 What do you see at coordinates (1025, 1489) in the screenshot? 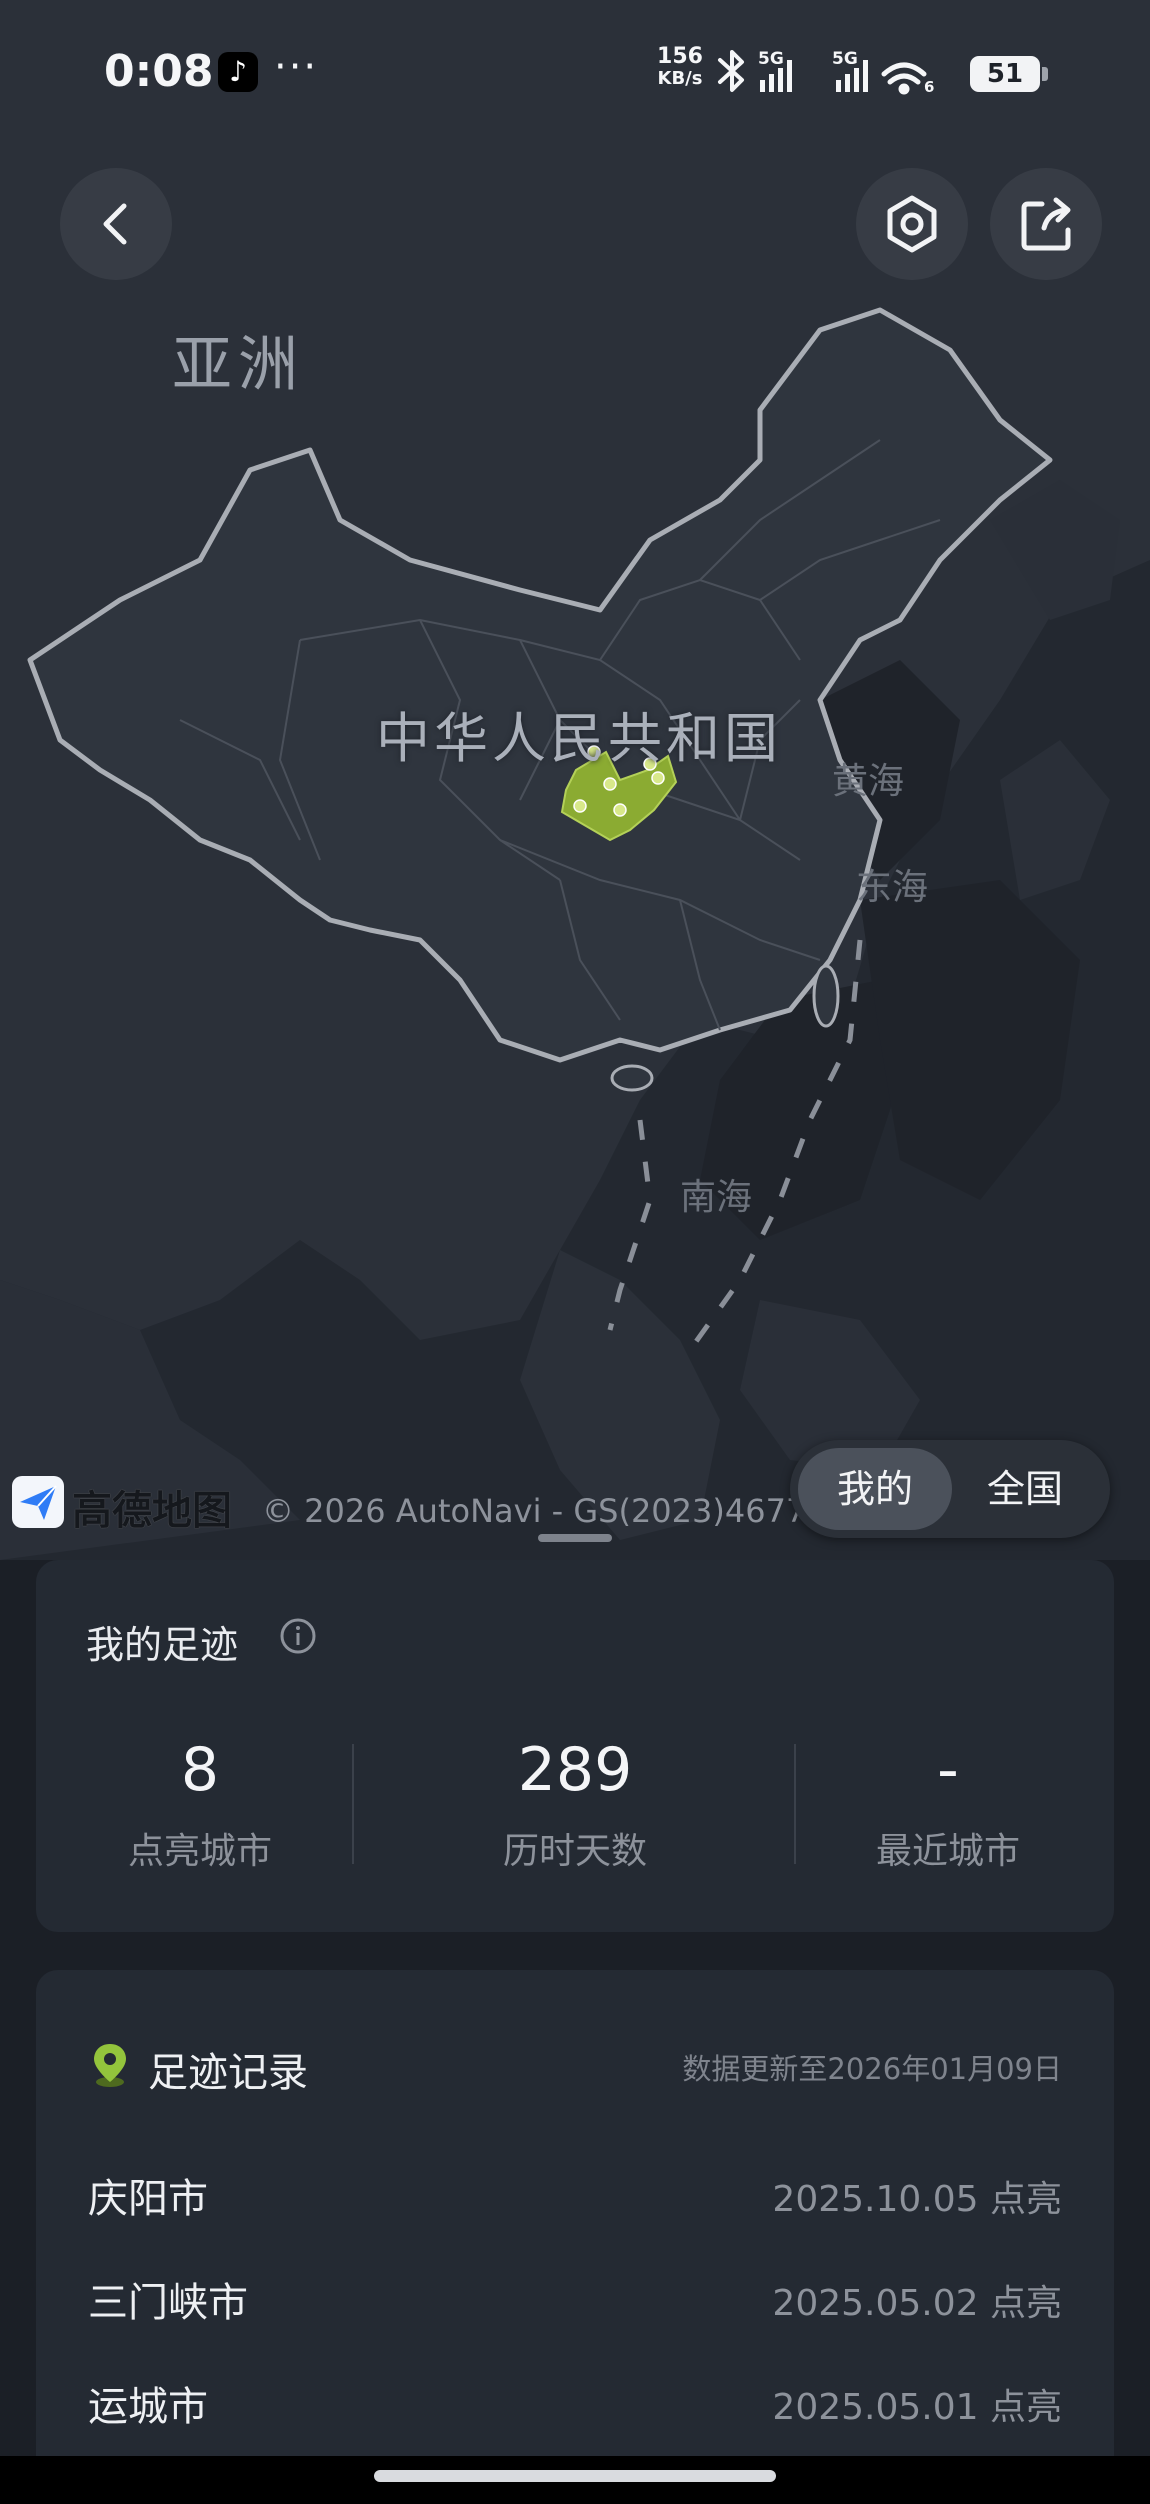
I see `toggle-all: 全国` at bounding box center [1025, 1489].